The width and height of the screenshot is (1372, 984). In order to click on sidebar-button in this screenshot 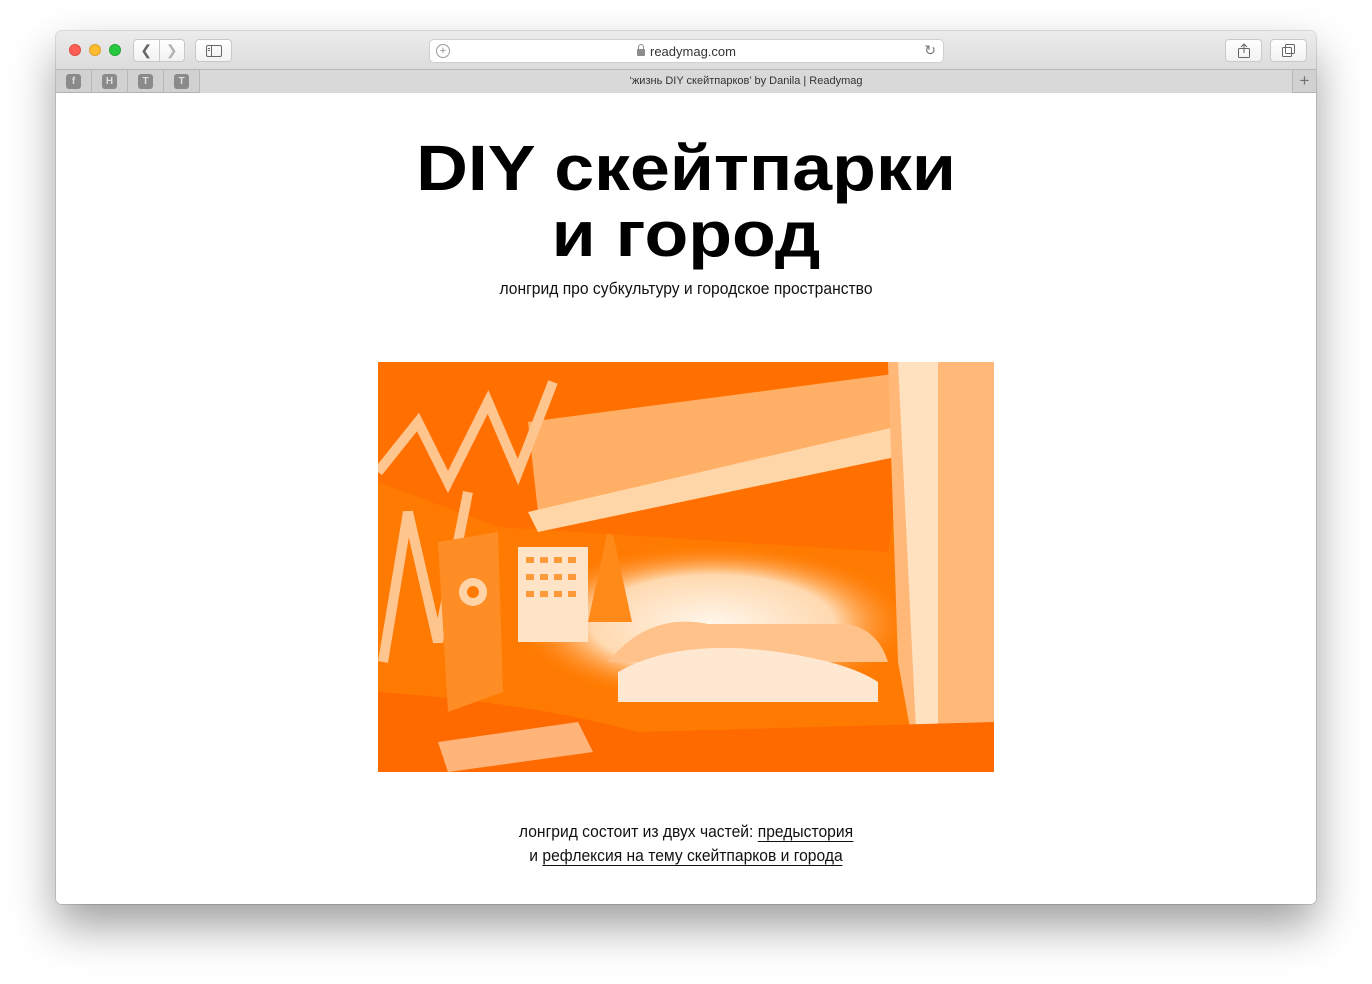, I will do `click(213, 50)`.